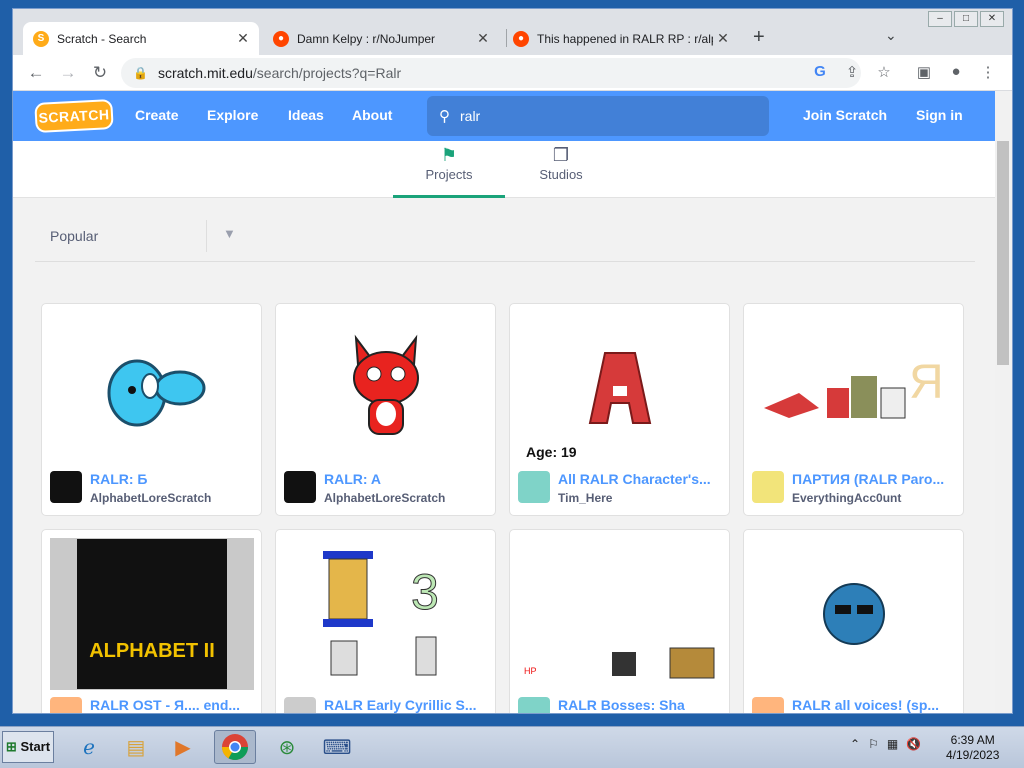 The width and height of the screenshot is (1024, 768). Describe the element at coordinates (846, 498) in the screenshot. I see `project-author: EverythingAcc0unt` at that location.